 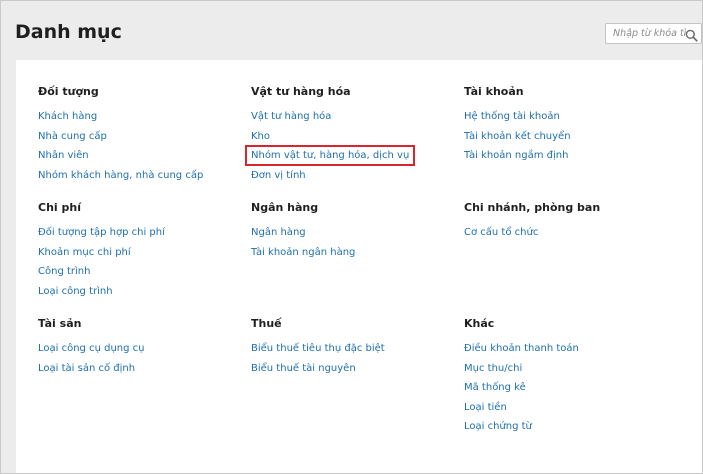 I want to click on link-nhom-khach-hang-nha-cung-cap: Nhóm khách hàng, nhà cung cấp, so click(x=120, y=175).